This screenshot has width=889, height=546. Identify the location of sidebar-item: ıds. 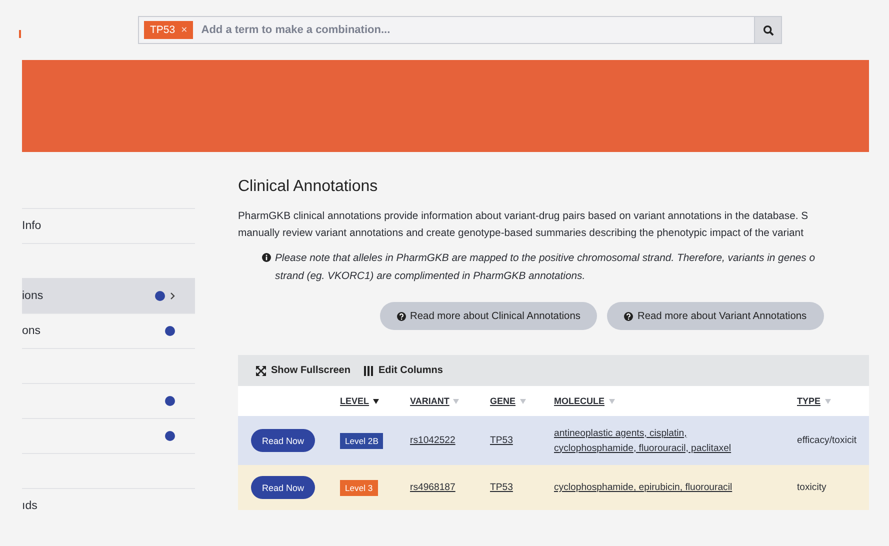
(108, 505).